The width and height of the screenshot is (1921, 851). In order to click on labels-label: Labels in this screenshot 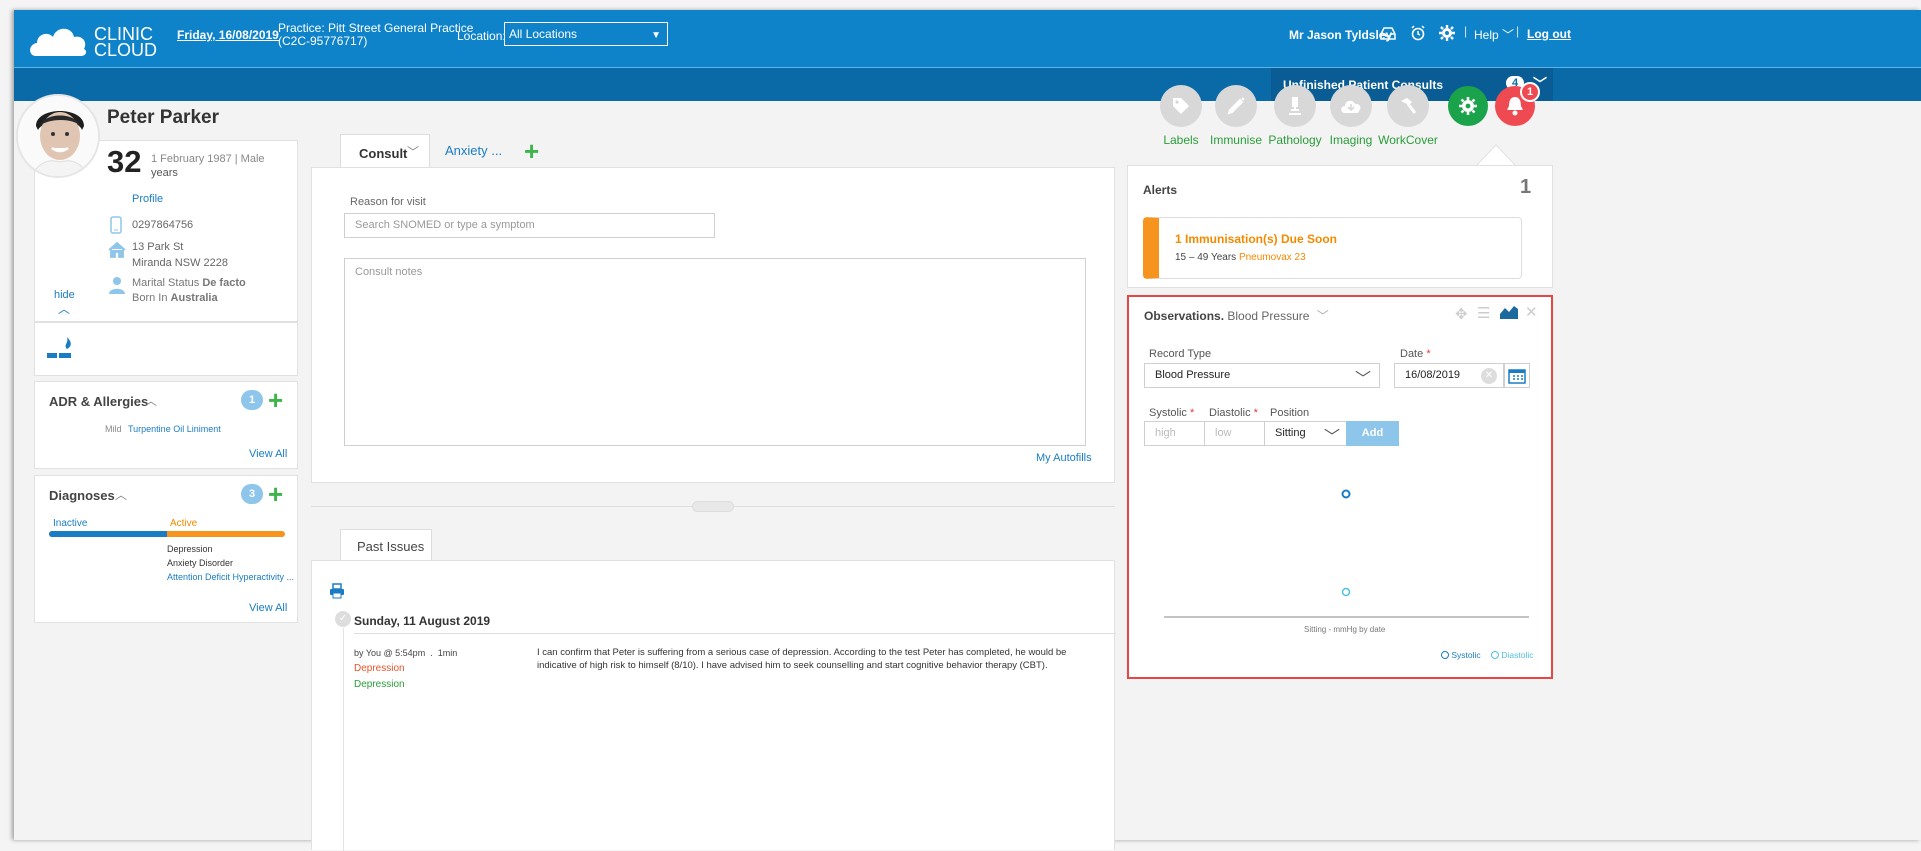, I will do `click(1181, 140)`.